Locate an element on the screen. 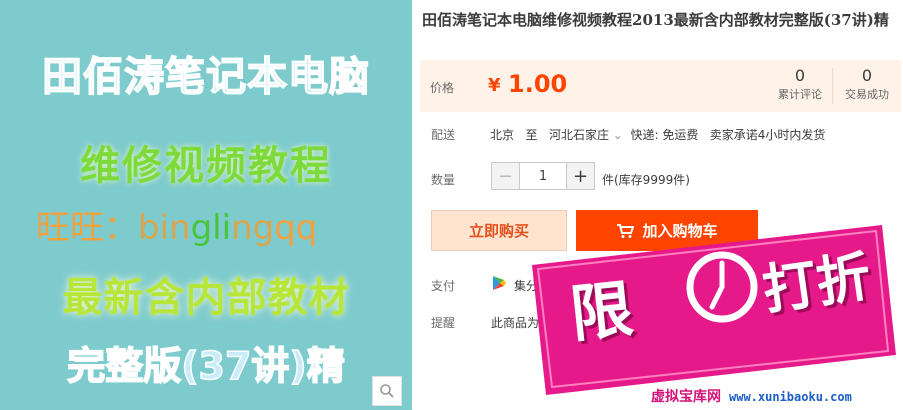 The image size is (903, 410). delivery-label: 配送 is located at coordinates (443, 135).